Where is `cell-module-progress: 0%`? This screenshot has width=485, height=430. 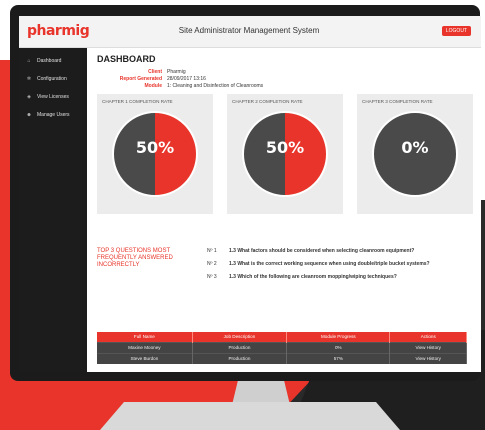
cell-module-progress: 0% is located at coordinates (338, 347).